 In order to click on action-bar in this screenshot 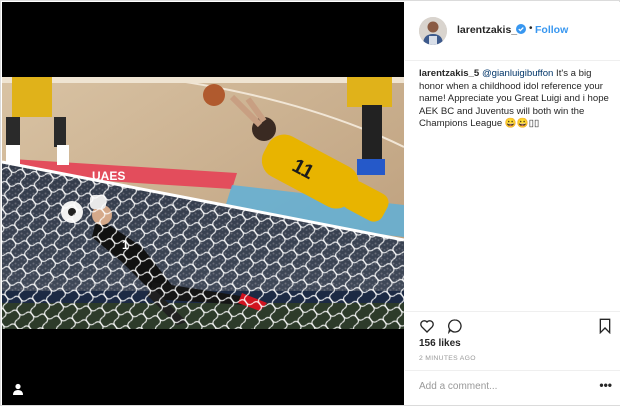, I will do `click(512, 324)`.